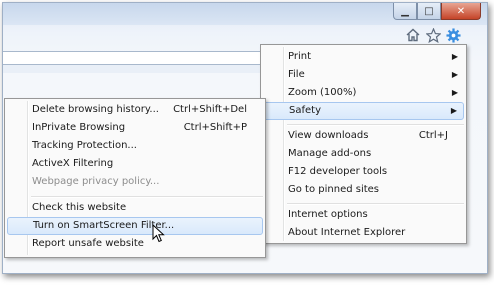 This screenshot has height=286, width=494. I want to click on menu-item-label: F12 developer tools, so click(338, 171).